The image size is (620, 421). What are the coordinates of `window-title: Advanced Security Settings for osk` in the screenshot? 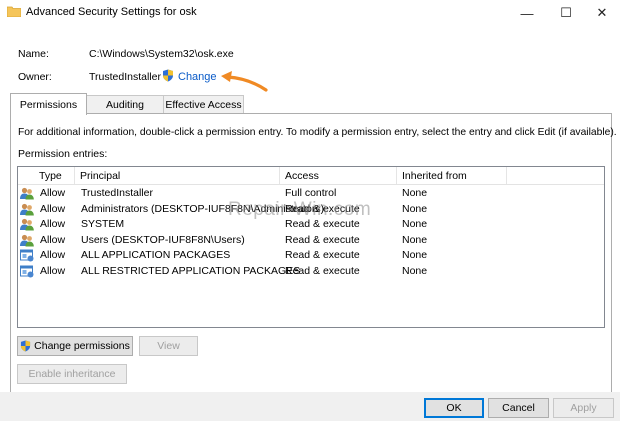 It's located at (111, 12).